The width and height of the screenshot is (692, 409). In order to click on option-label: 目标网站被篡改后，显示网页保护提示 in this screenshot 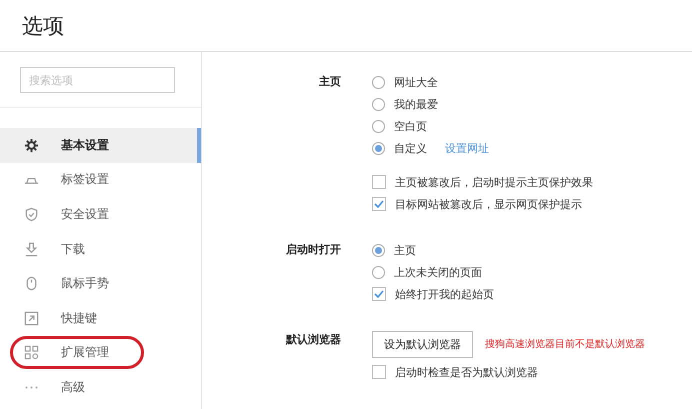, I will do `click(488, 204)`.